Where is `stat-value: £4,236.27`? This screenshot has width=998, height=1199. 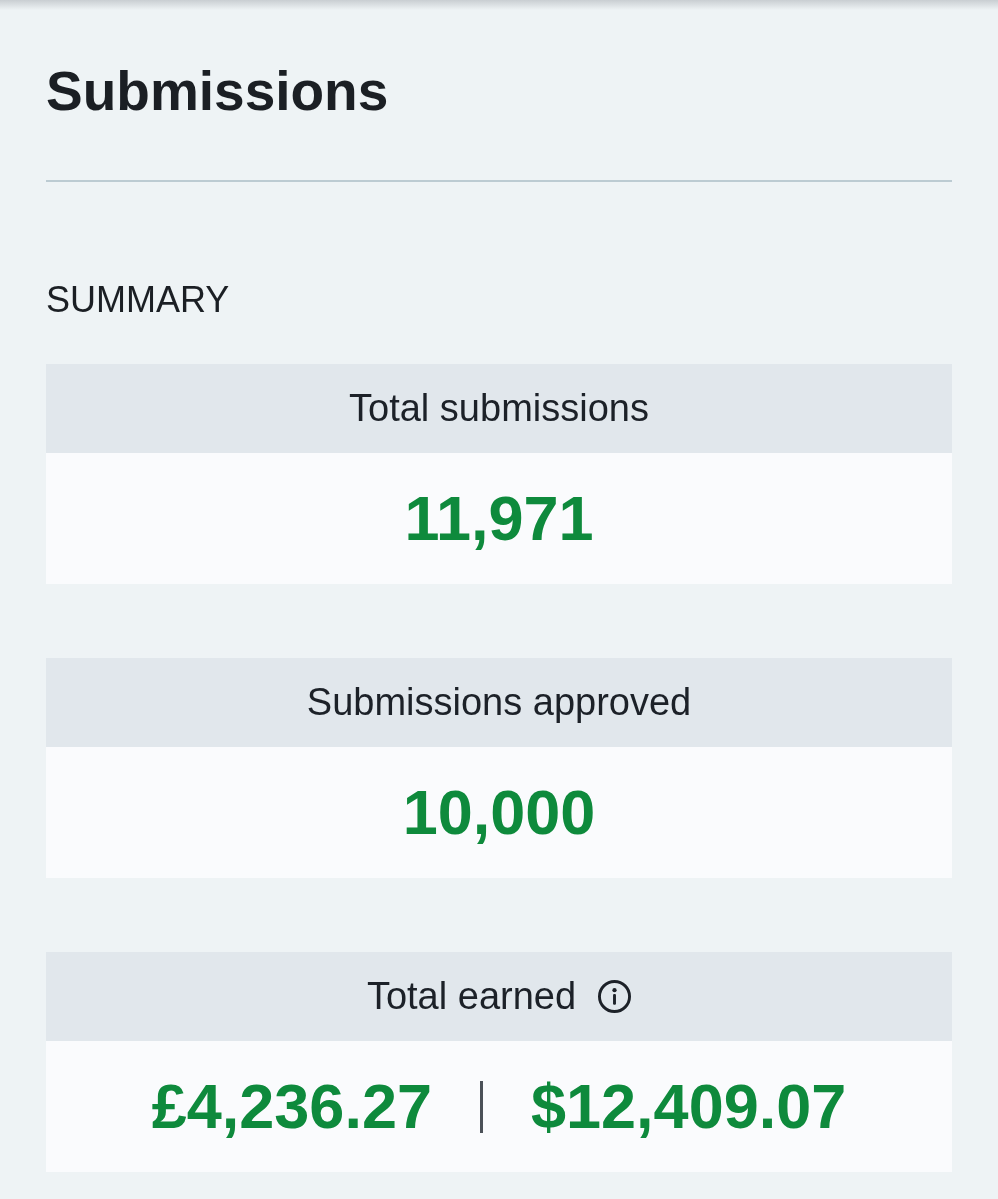
stat-value: £4,236.27 is located at coordinates (291, 1106).